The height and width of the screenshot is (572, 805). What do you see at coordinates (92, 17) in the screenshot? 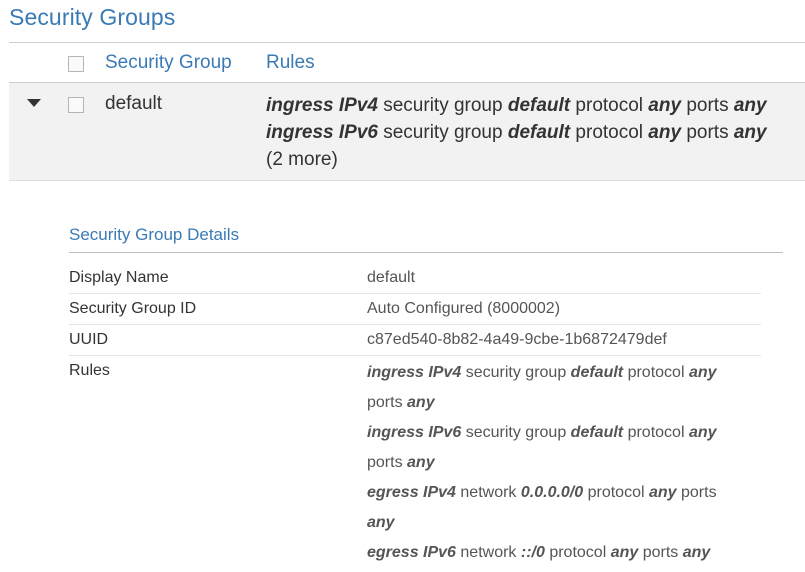
I see `page-title: Security Groups` at bounding box center [92, 17].